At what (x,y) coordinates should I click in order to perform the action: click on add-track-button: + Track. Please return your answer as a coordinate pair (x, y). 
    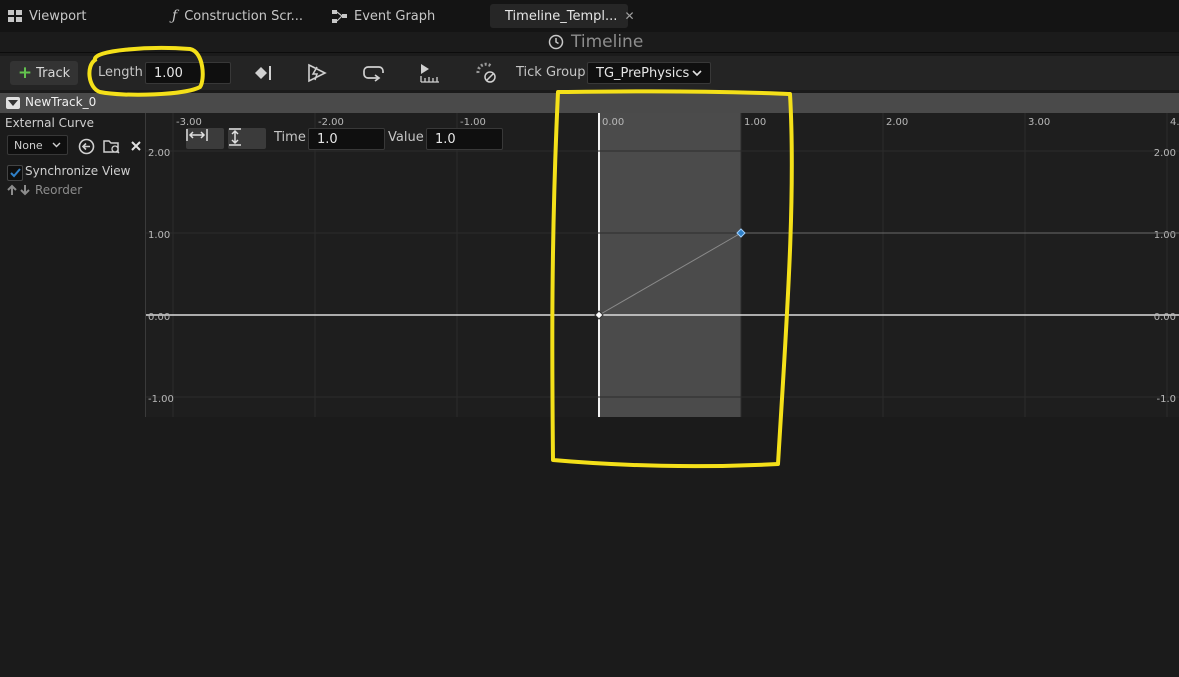
    Looking at the image, I should click on (44, 73).